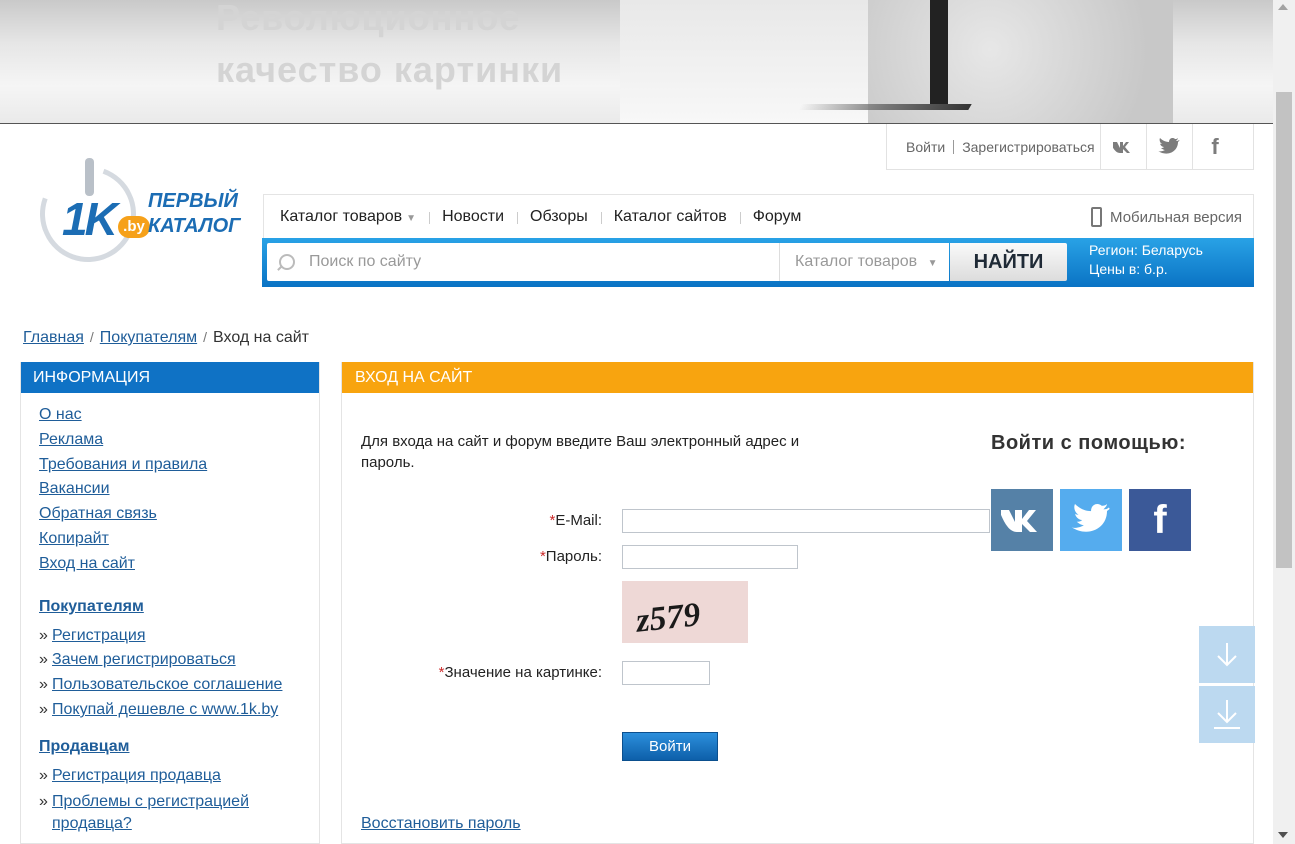 This screenshot has width=1295, height=844. I want to click on divider, so click(954, 146).